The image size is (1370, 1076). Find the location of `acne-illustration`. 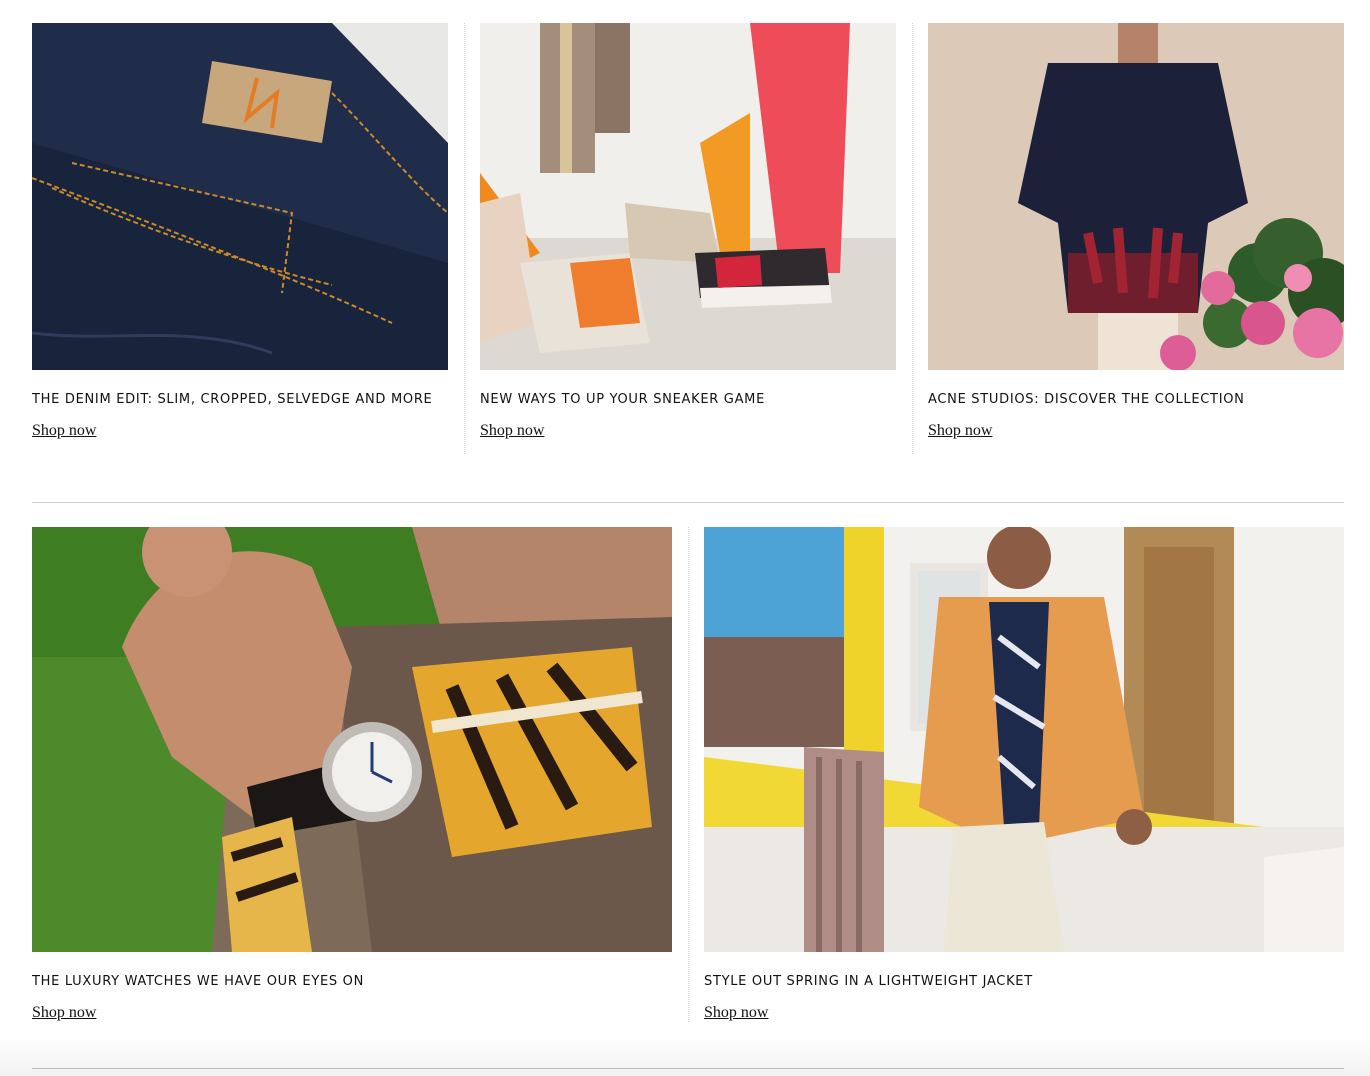

acne-illustration is located at coordinates (1136, 196).